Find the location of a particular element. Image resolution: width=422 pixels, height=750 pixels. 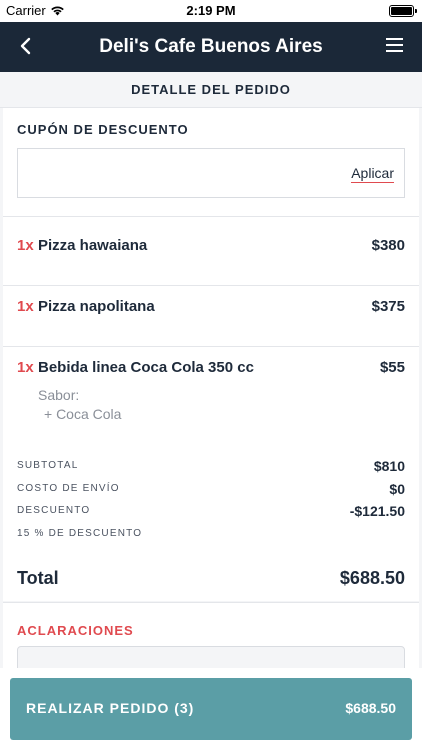

item-option-label: Sabor: is located at coordinates (59, 395).